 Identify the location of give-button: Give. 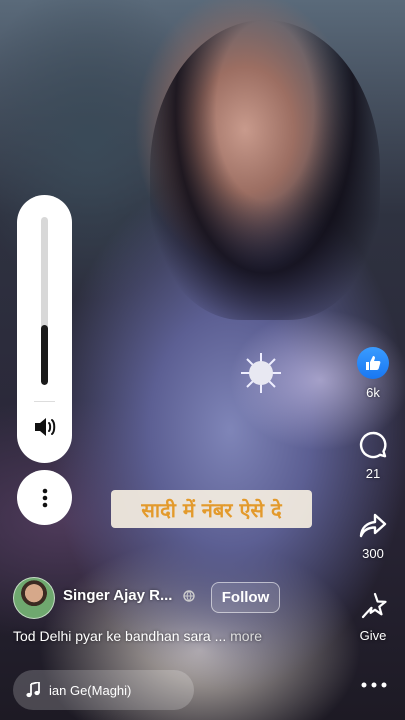
(373, 617).